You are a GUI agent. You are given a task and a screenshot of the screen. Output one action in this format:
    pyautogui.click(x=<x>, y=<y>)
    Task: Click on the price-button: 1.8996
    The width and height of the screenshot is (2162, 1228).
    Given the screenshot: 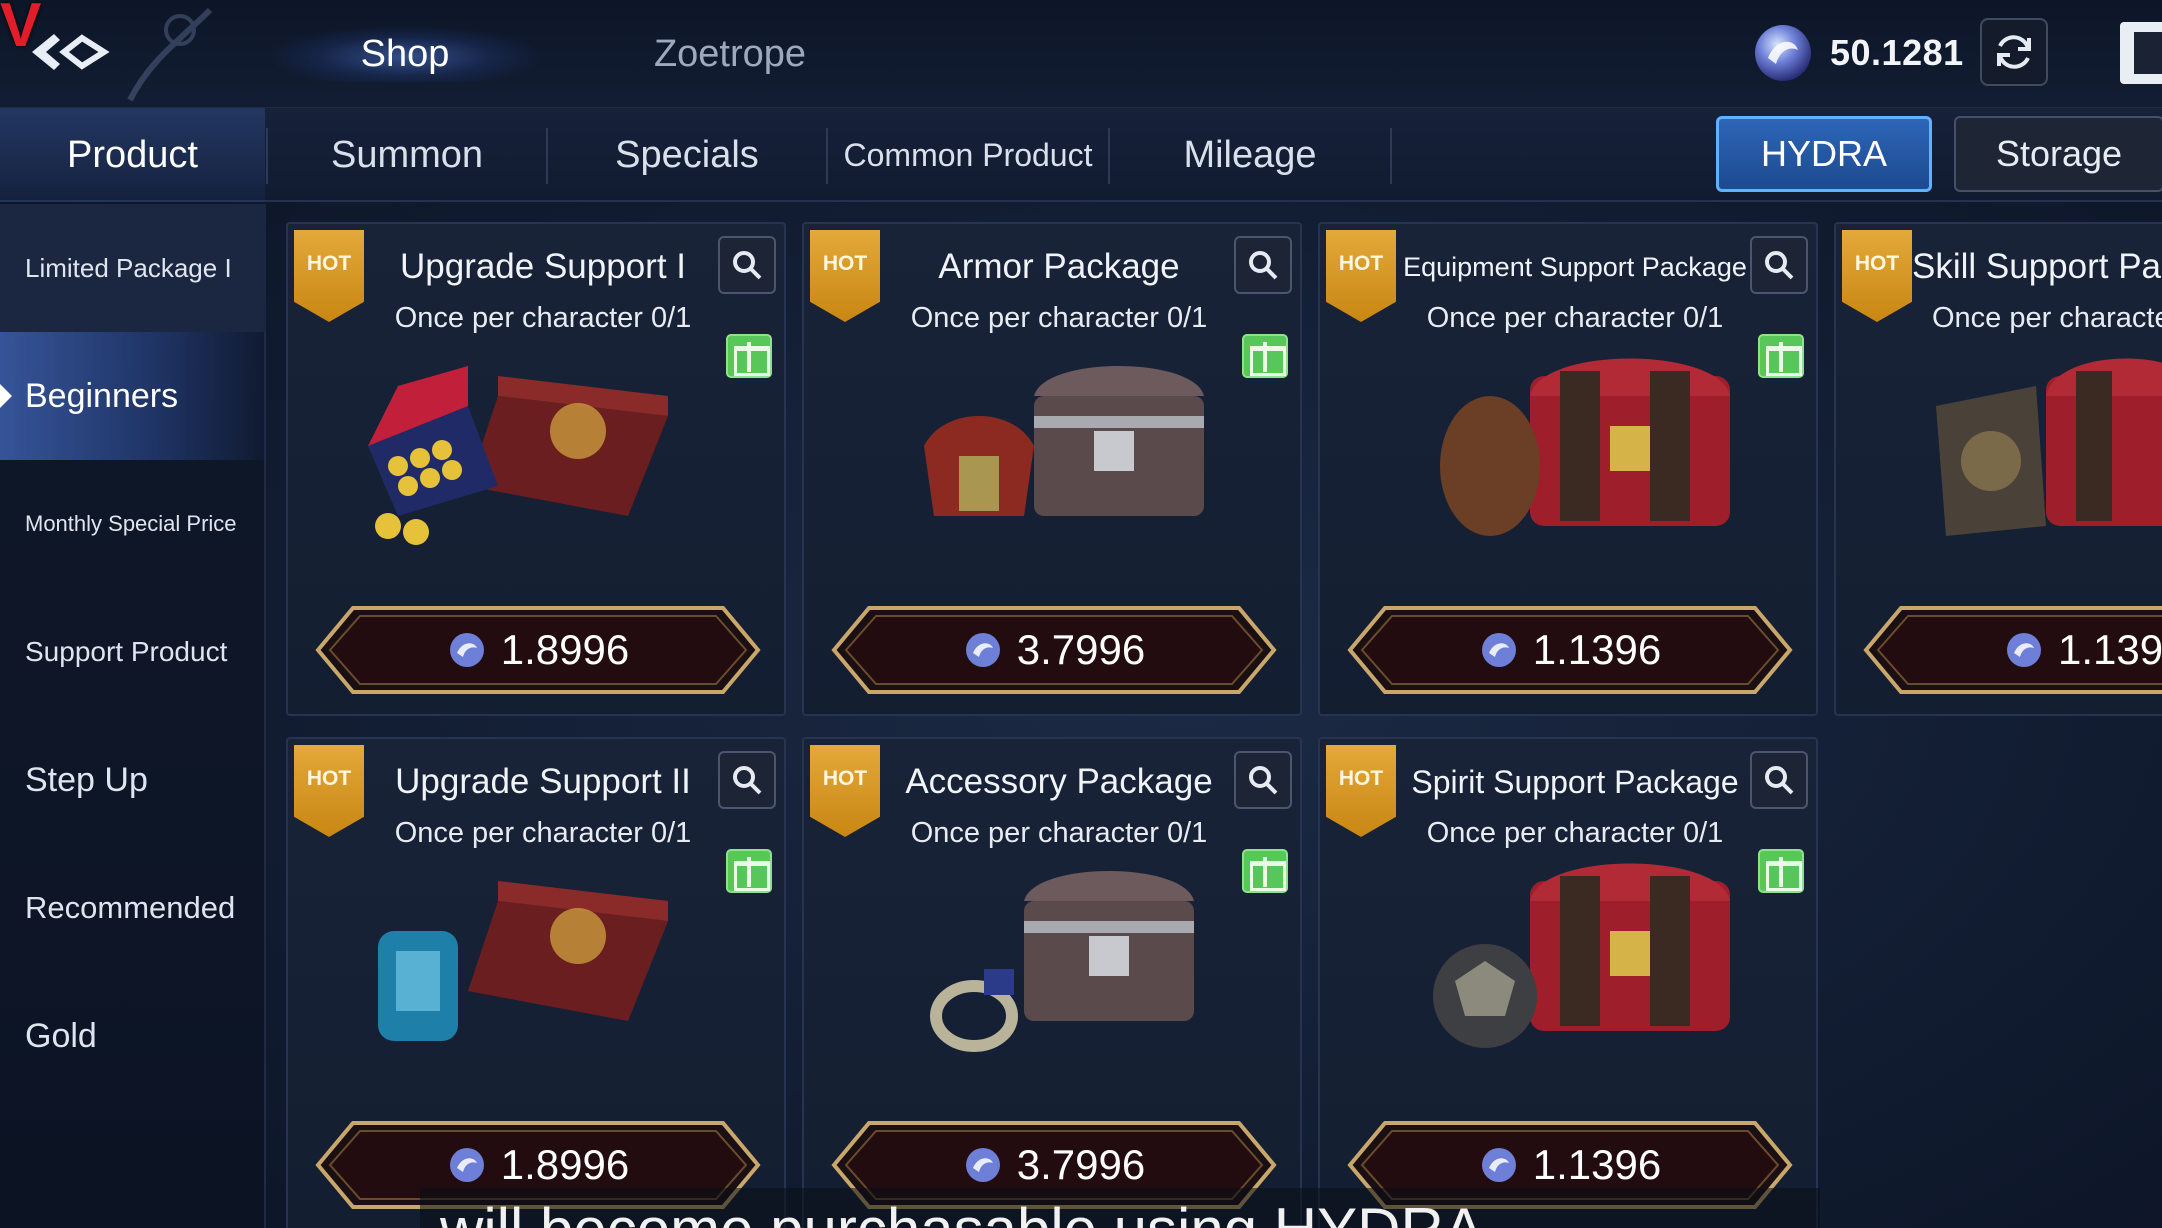 What is the action you would take?
    pyautogui.click(x=538, y=650)
    